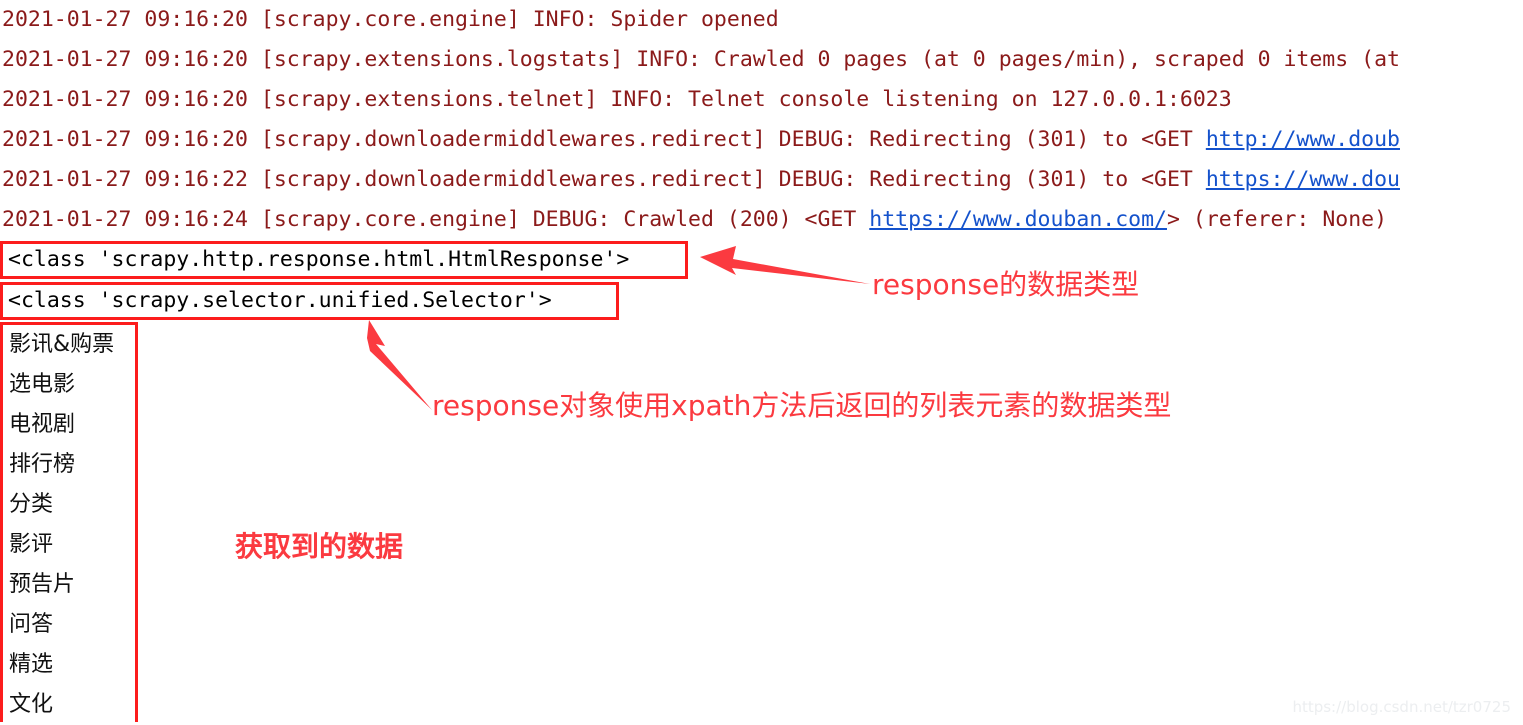  Describe the element at coordinates (42, 424) in the screenshot. I see `list-item: 电视剧` at that location.